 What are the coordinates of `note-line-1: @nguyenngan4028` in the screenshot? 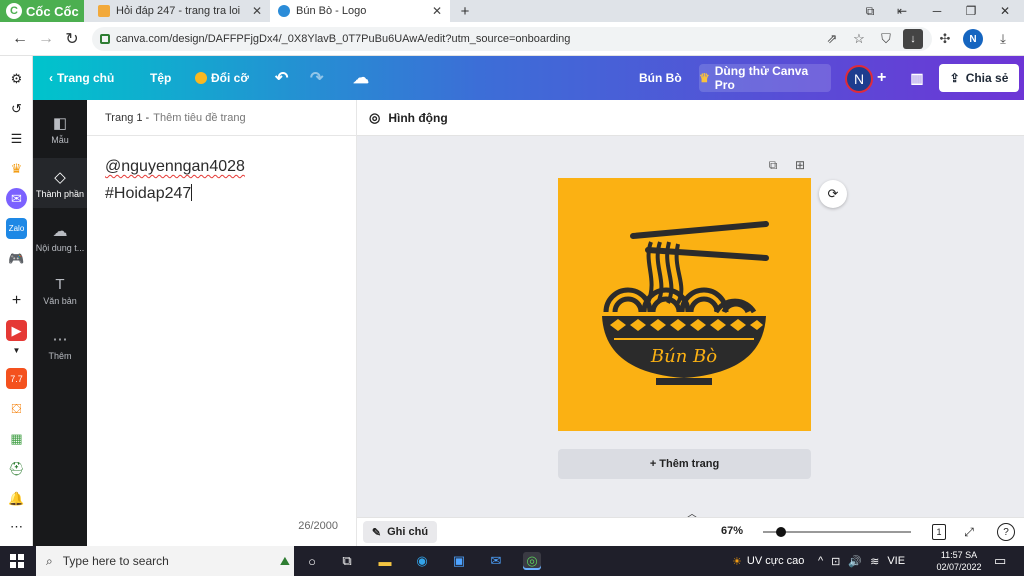 It's located at (175, 167).